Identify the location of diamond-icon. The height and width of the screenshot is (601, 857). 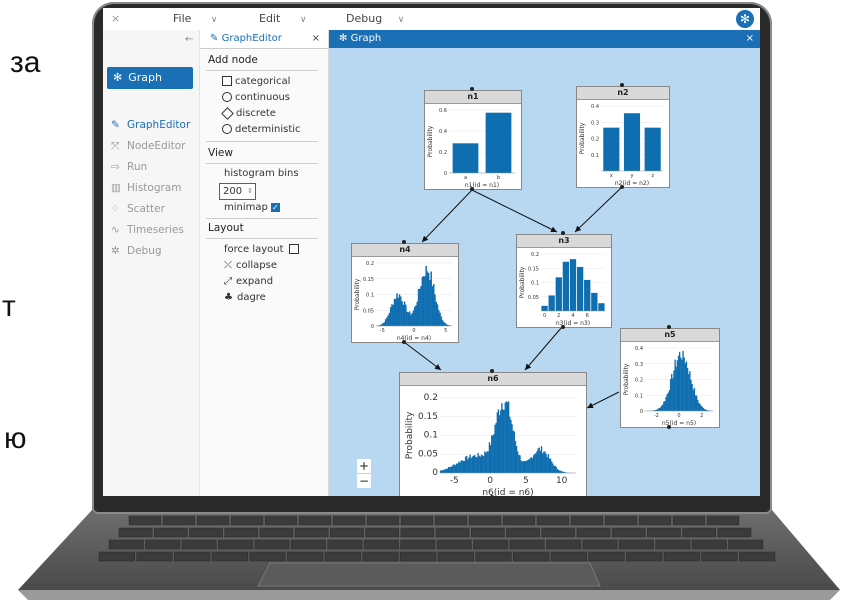
(227, 113).